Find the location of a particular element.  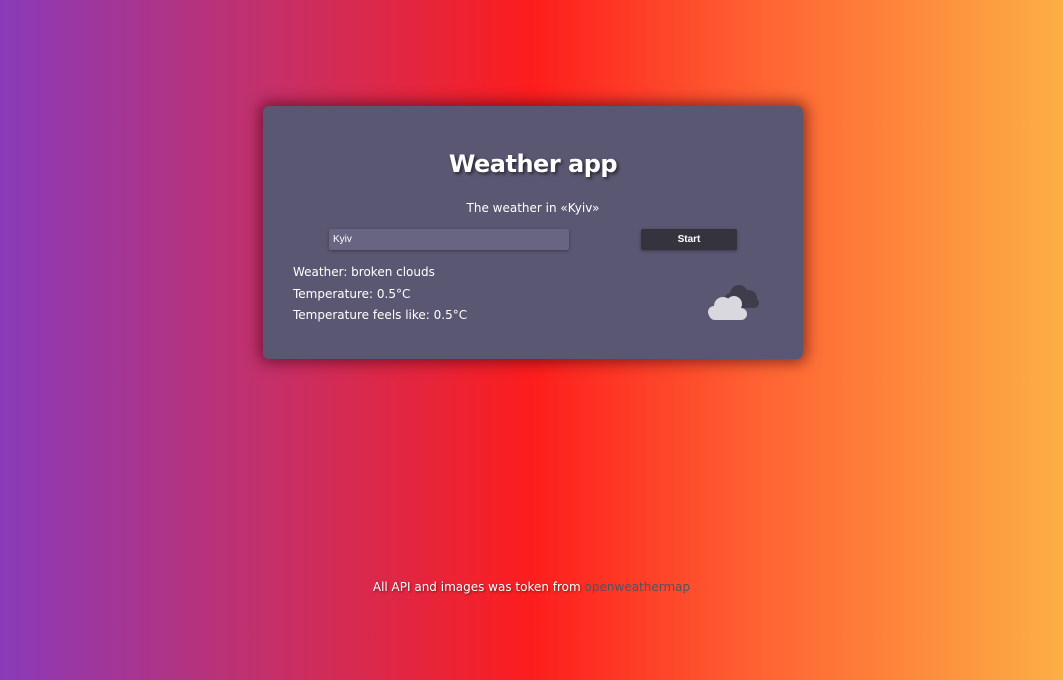

city-input is located at coordinates (449, 239).